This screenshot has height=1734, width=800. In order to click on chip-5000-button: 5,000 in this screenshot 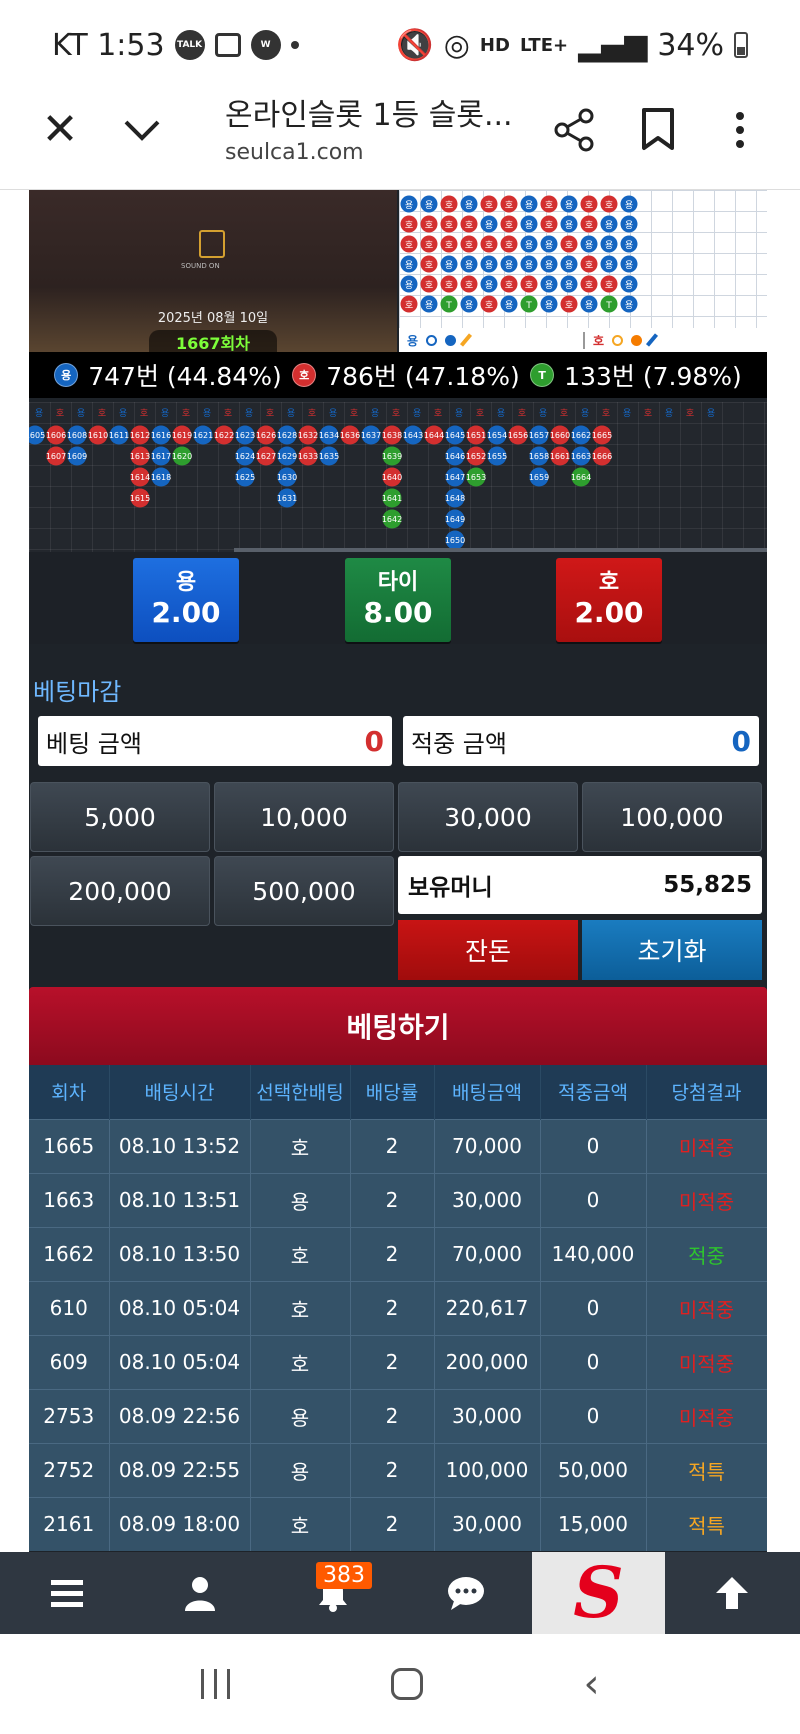, I will do `click(120, 817)`.